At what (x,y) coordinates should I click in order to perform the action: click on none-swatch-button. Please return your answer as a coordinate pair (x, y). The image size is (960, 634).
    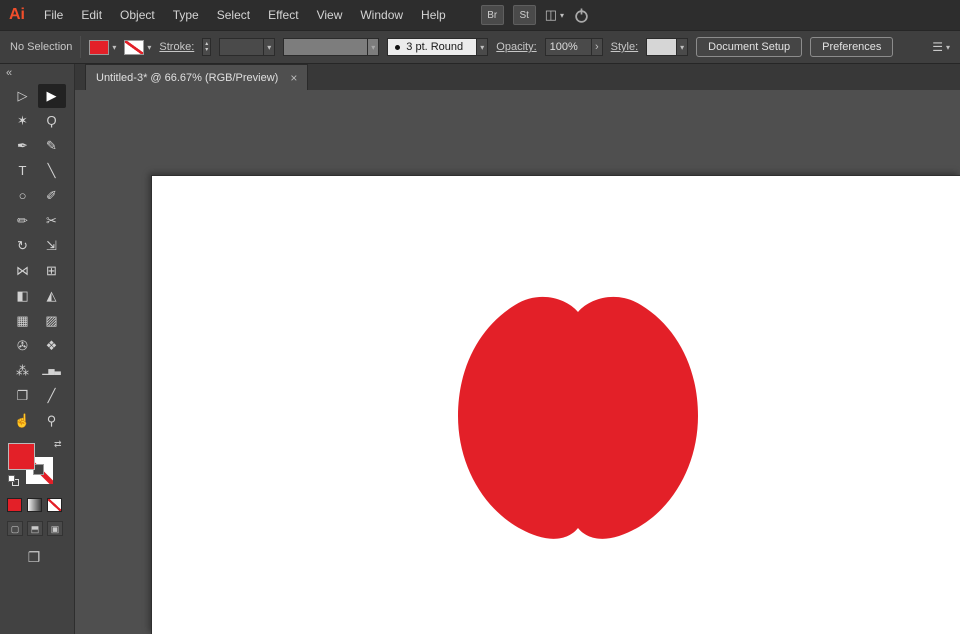
    Looking at the image, I should click on (54, 505).